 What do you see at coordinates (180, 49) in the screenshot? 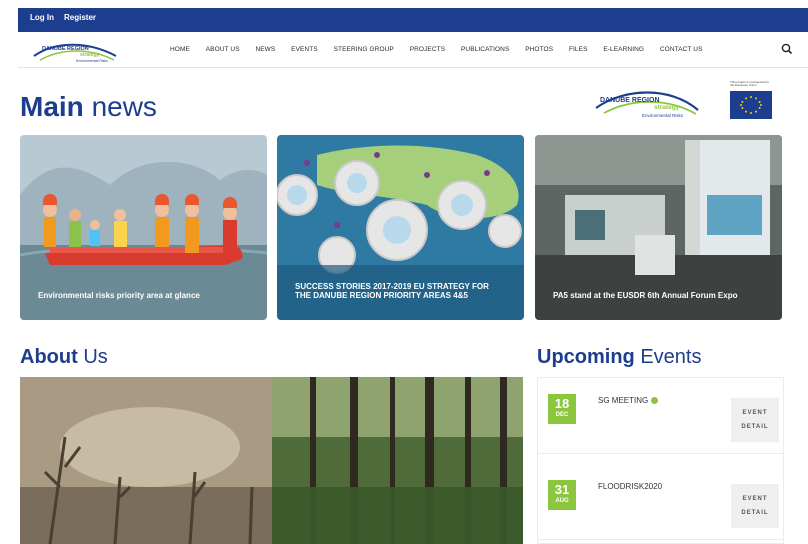
I see `nav-item-home: HOME` at bounding box center [180, 49].